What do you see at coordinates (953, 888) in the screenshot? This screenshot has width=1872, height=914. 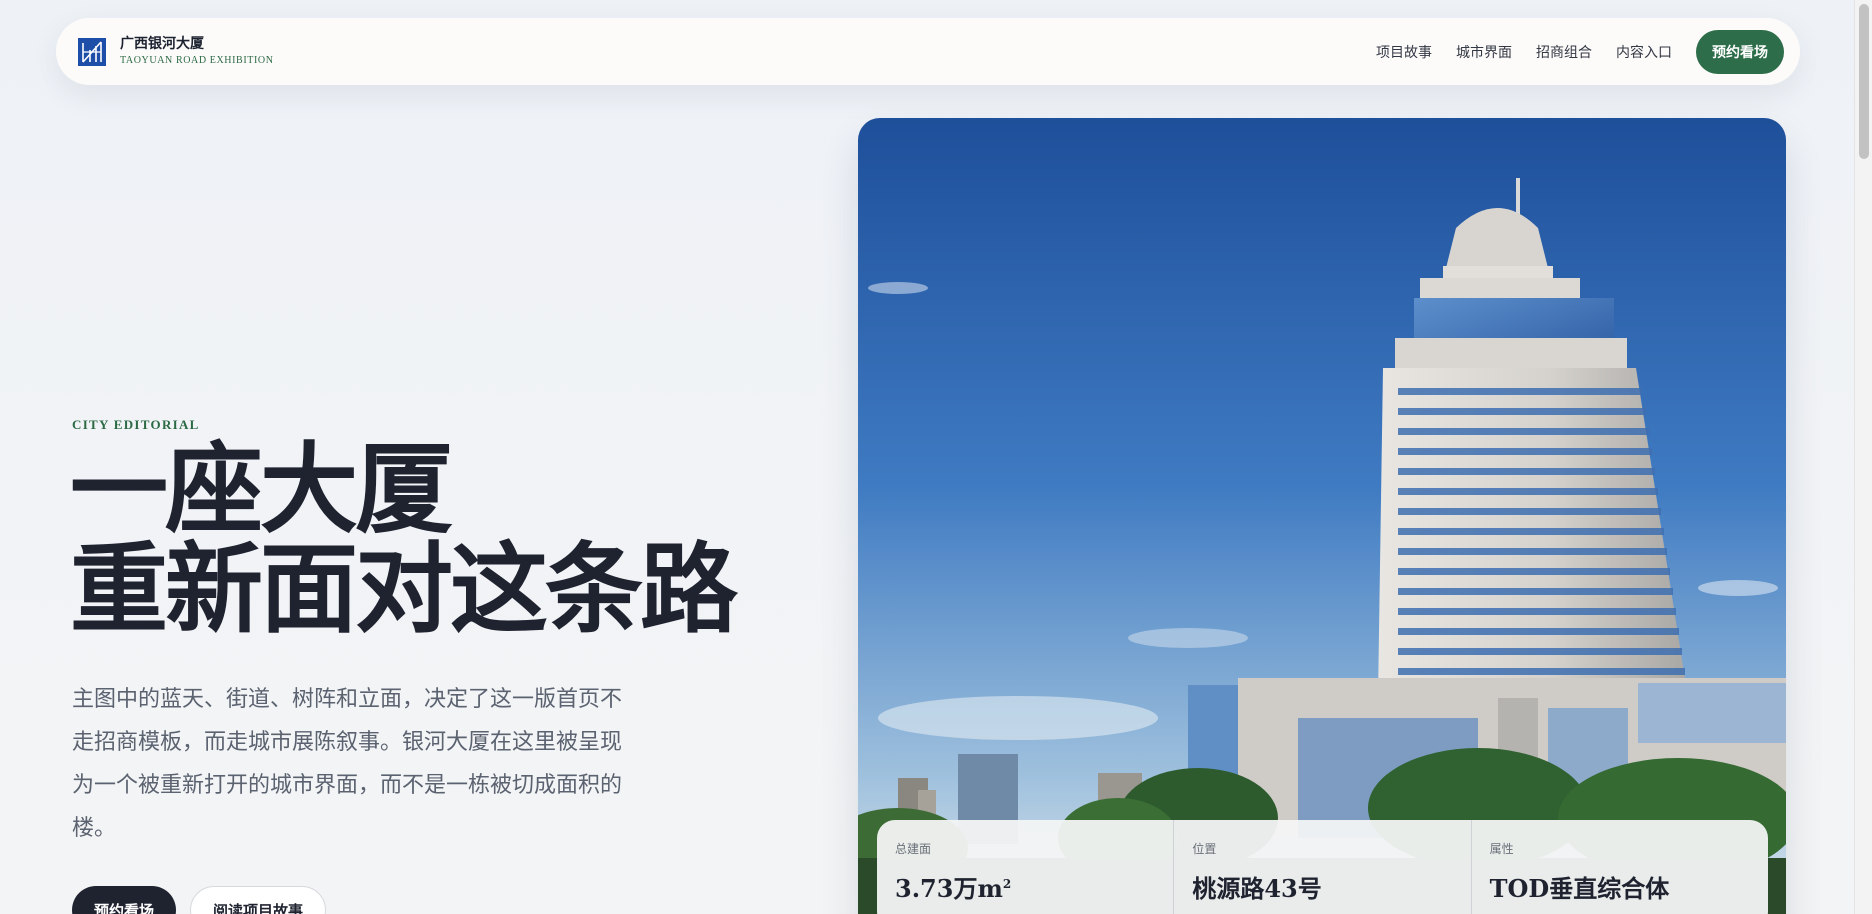 I see `stat-value: 3.73万m2` at bounding box center [953, 888].